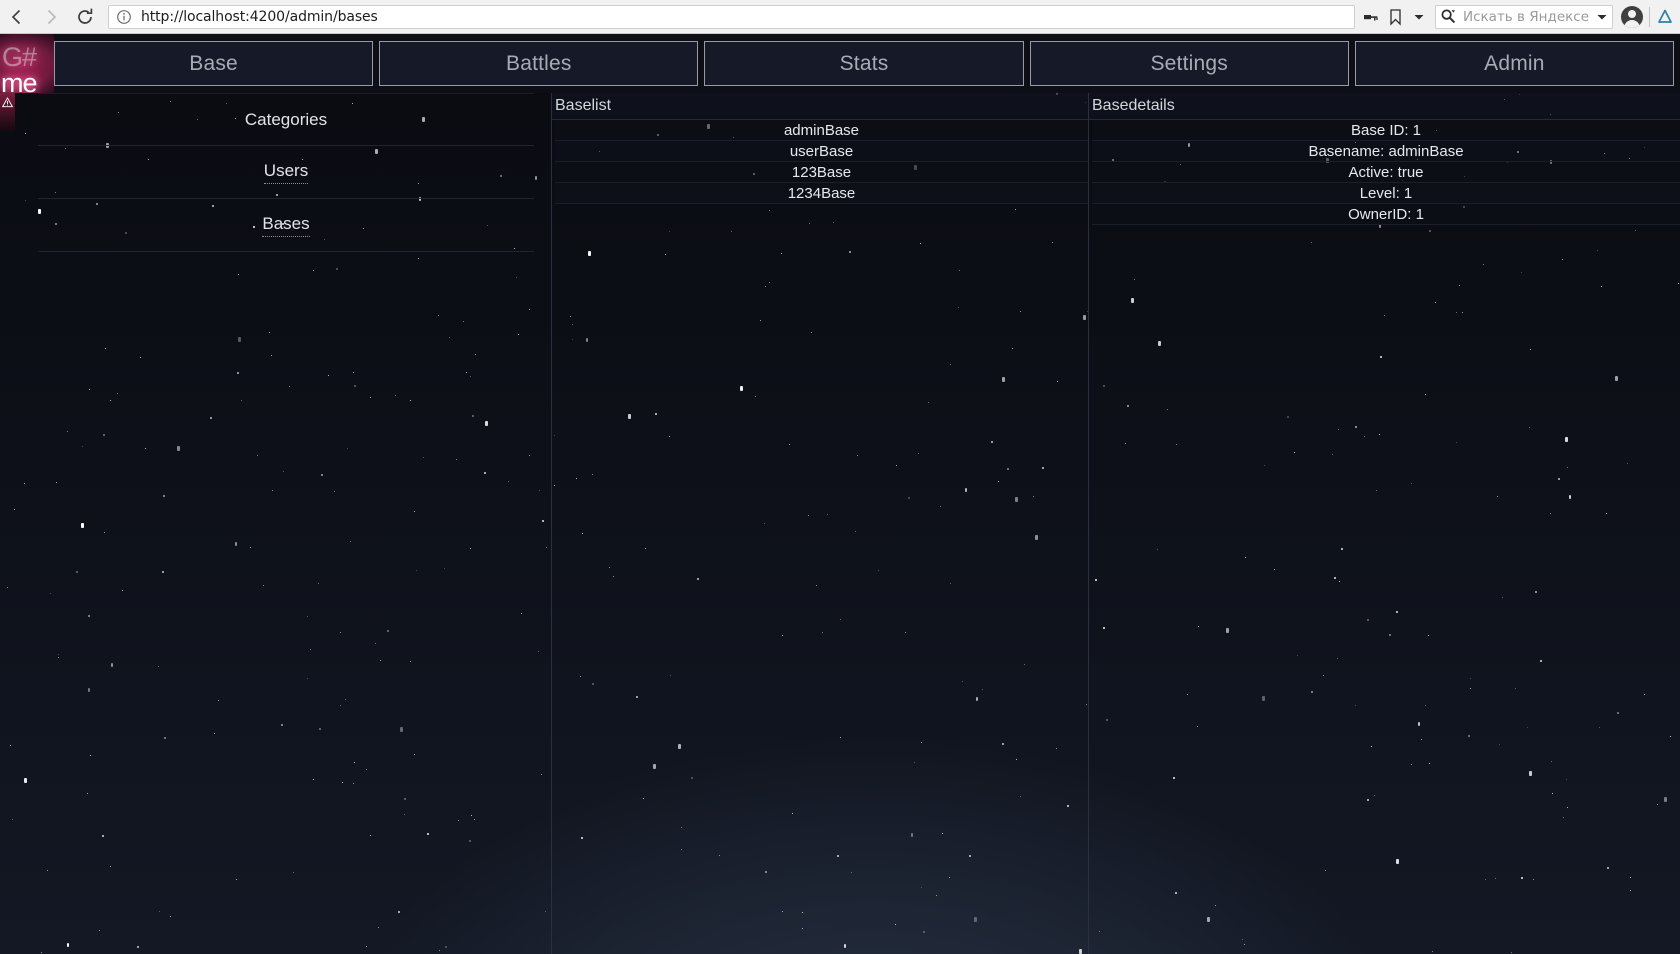  I want to click on categories-list: Categories Users Bases, so click(286, 172).